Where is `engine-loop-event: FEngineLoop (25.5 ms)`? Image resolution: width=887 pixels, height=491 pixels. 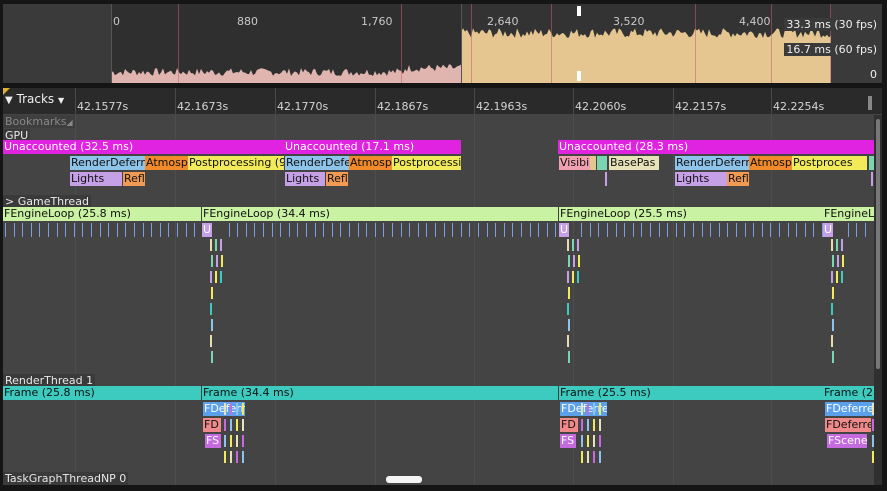
engine-loop-event: FEngineLoop (25.5 ms) is located at coordinates (691, 214).